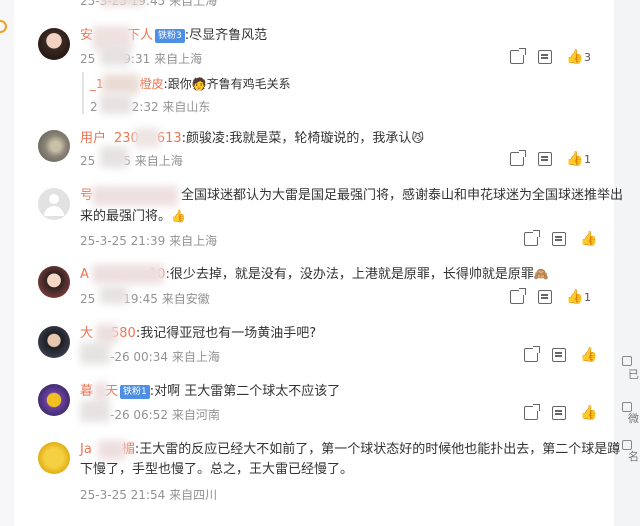  I want to click on timestamp: 25-3-25 21:39, so click(123, 241).